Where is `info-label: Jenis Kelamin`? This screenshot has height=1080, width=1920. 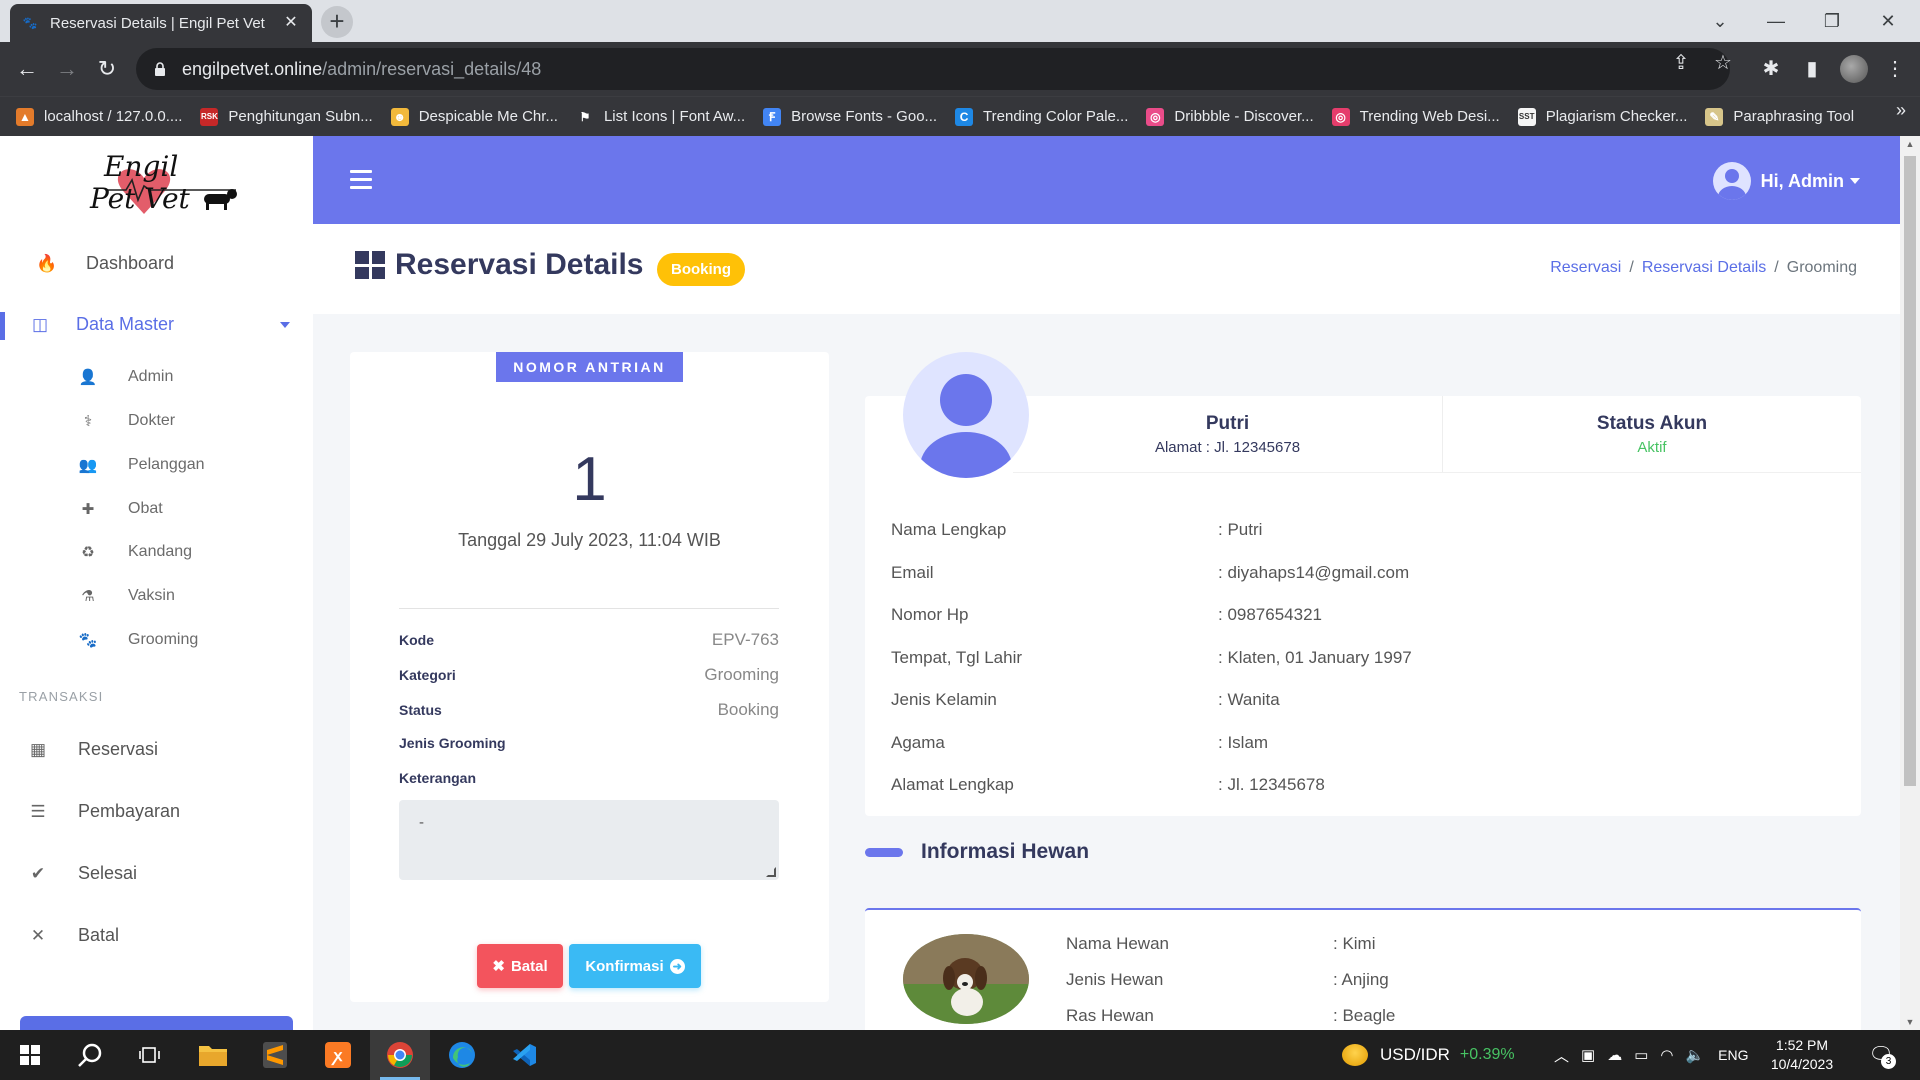 info-label: Jenis Kelamin is located at coordinates (944, 699).